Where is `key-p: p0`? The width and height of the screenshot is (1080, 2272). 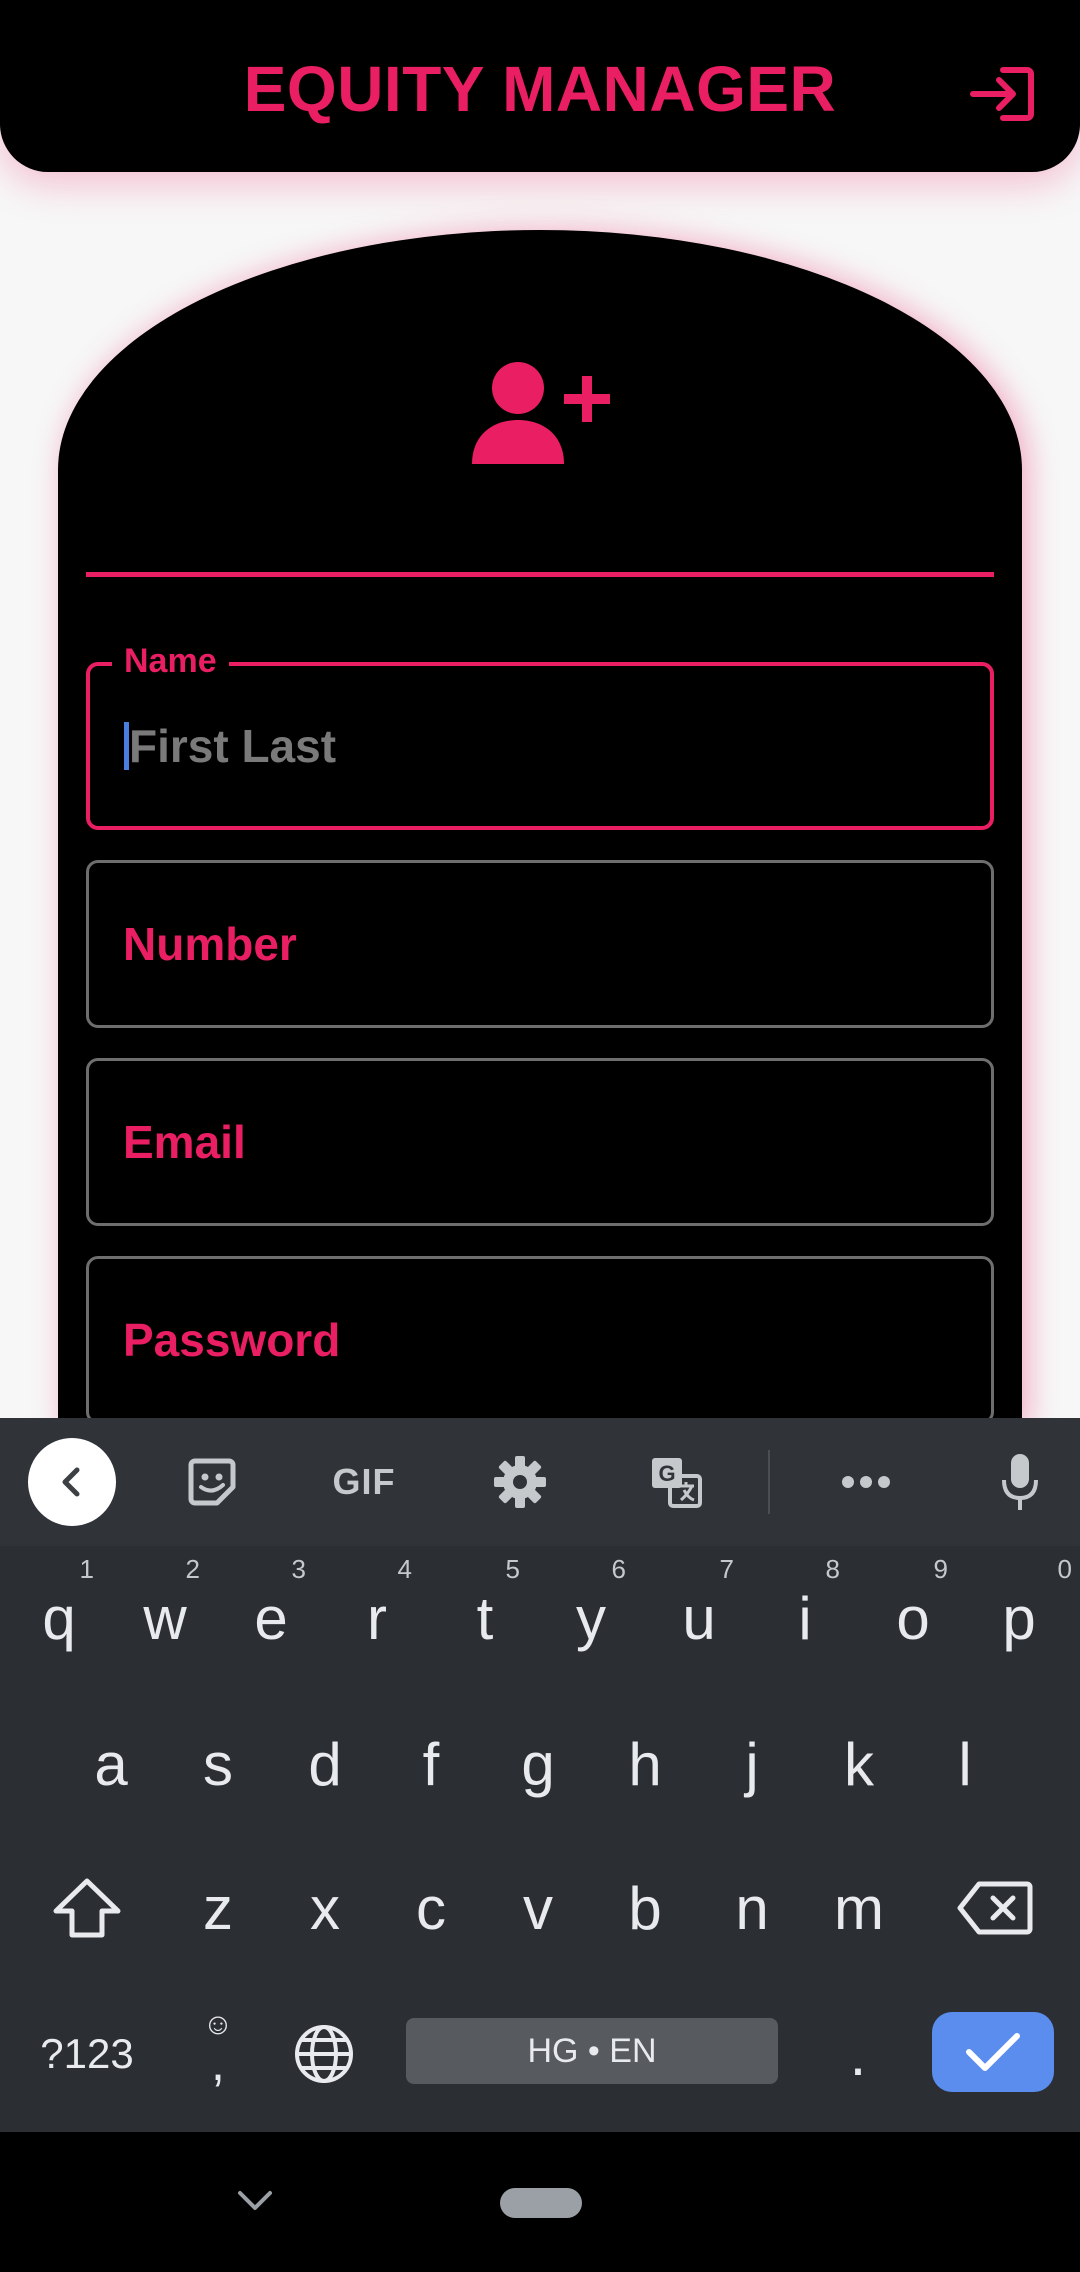 key-p: p0 is located at coordinates (1019, 1618).